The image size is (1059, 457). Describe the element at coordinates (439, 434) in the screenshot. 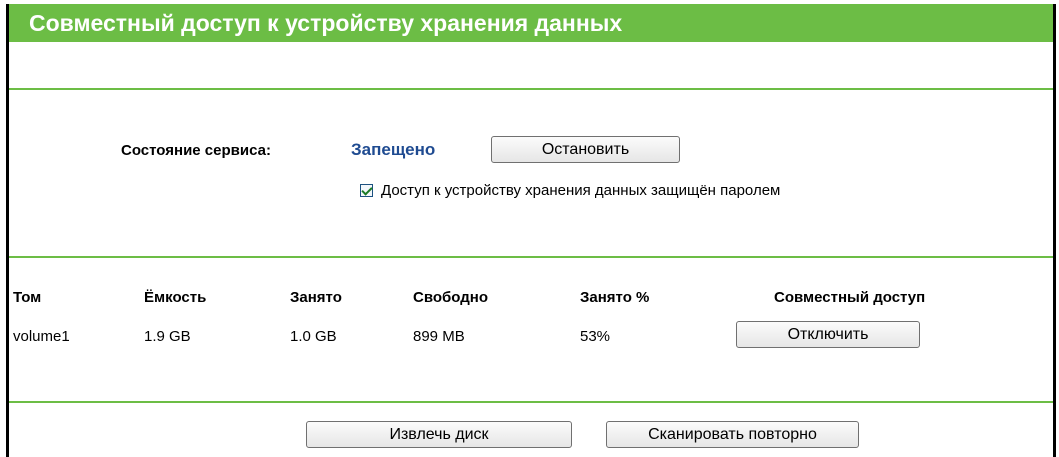

I see `eject-disk-button: Извлечь диск` at that location.